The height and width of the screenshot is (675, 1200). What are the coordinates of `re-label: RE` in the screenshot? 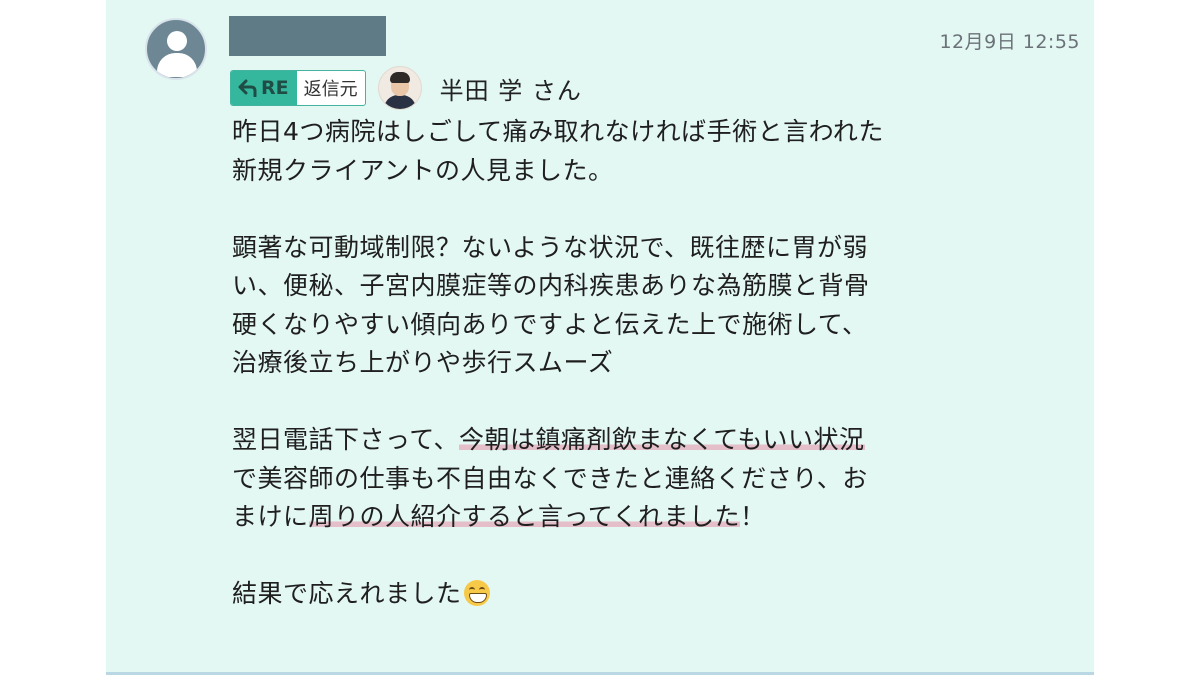 It's located at (275, 88).